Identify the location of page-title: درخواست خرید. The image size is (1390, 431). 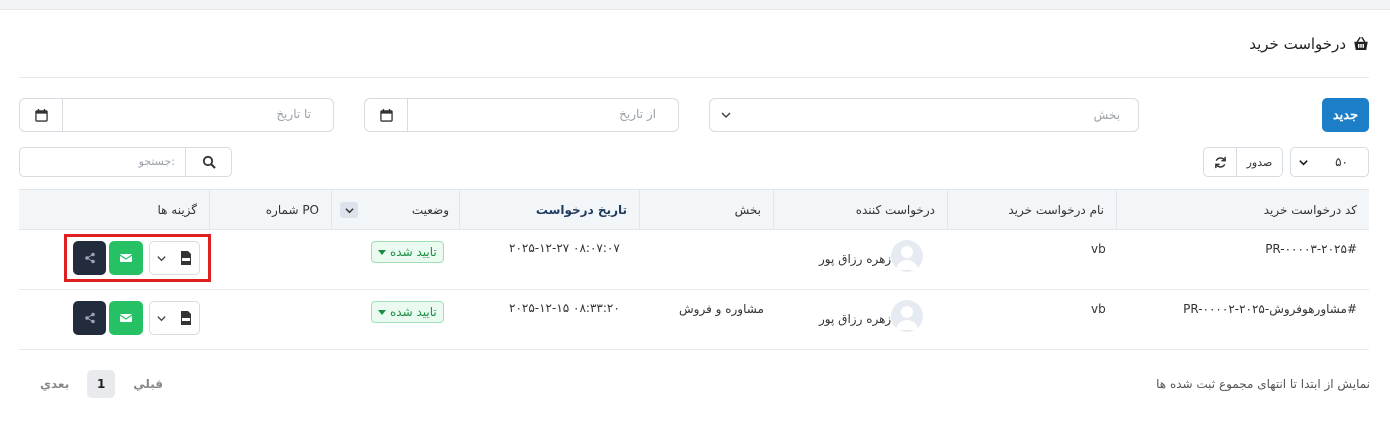
(1309, 44).